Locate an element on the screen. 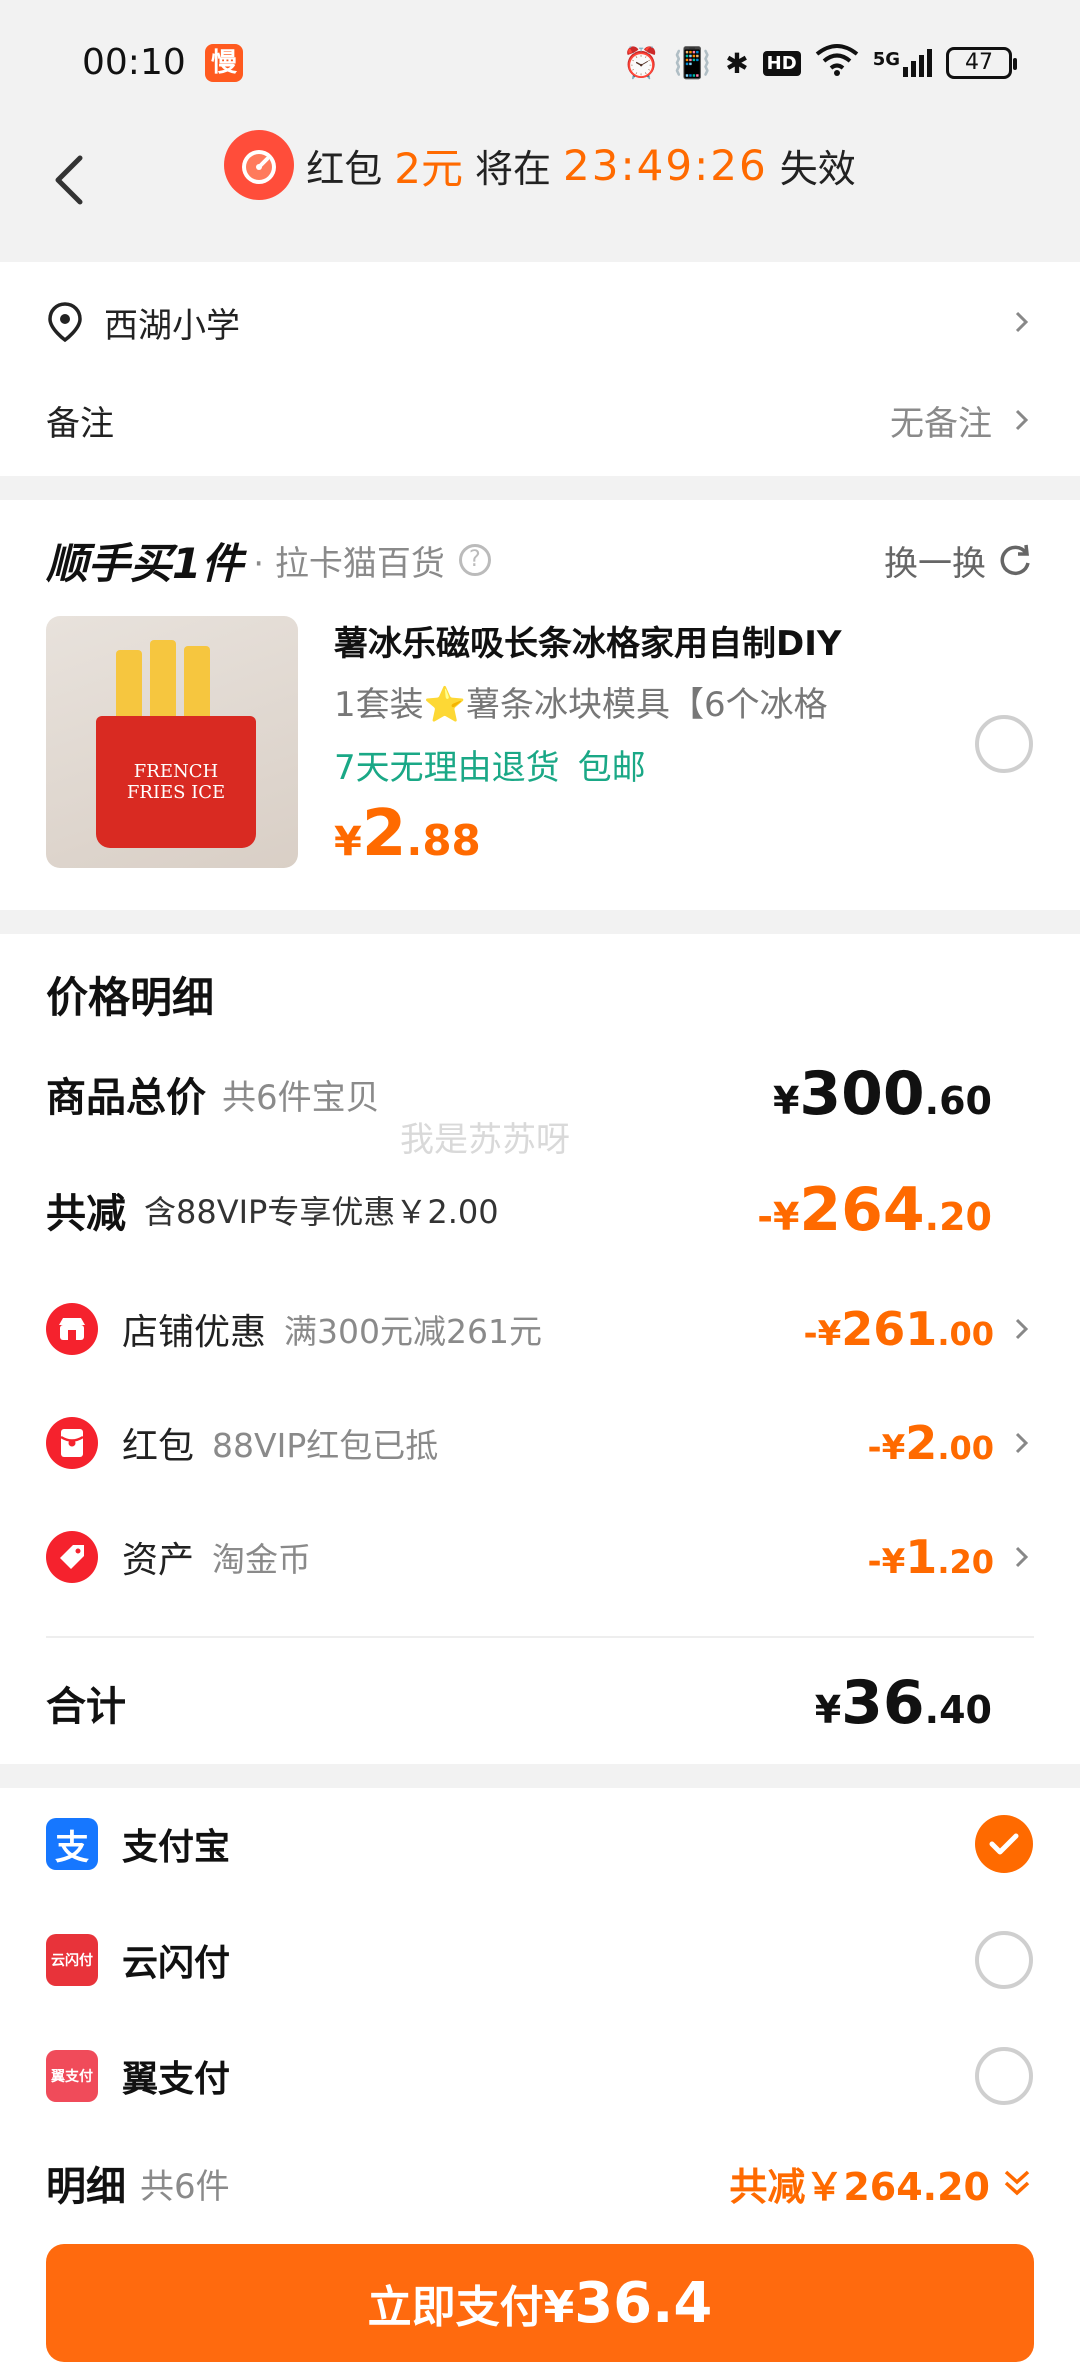 This screenshot has height=2376, width=1080. upsell-store-name: · 拉卡猫百货 is located at coordinates (349, 563).